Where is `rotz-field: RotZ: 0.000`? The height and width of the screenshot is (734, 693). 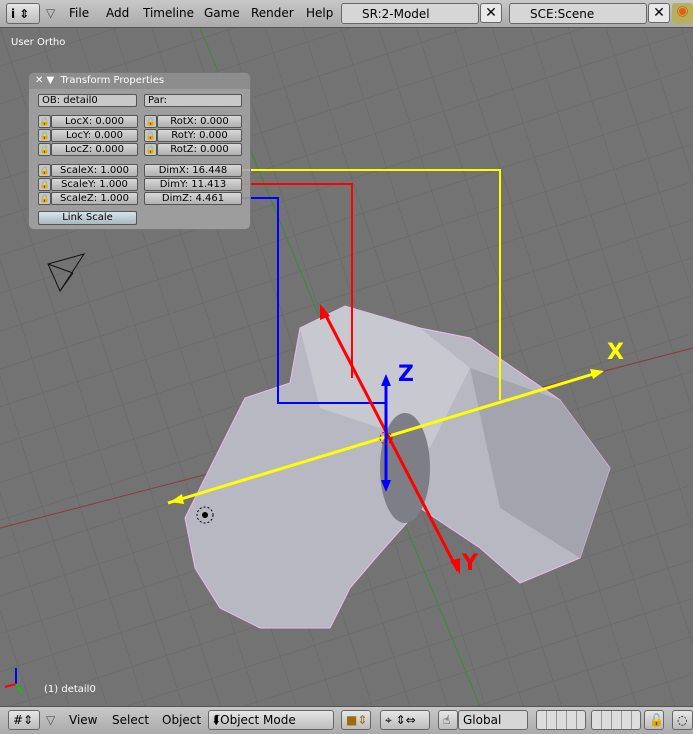 rotz-field: RotZ: 0.000 is located at coordinates (199, 149).